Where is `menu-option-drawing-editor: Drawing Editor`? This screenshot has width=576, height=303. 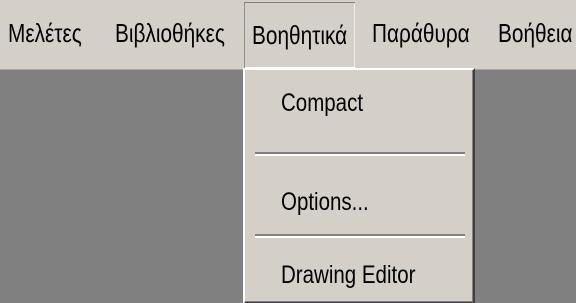 menu-option-drawing-editor: Drawing Editor is located at coordinates (348, 275).